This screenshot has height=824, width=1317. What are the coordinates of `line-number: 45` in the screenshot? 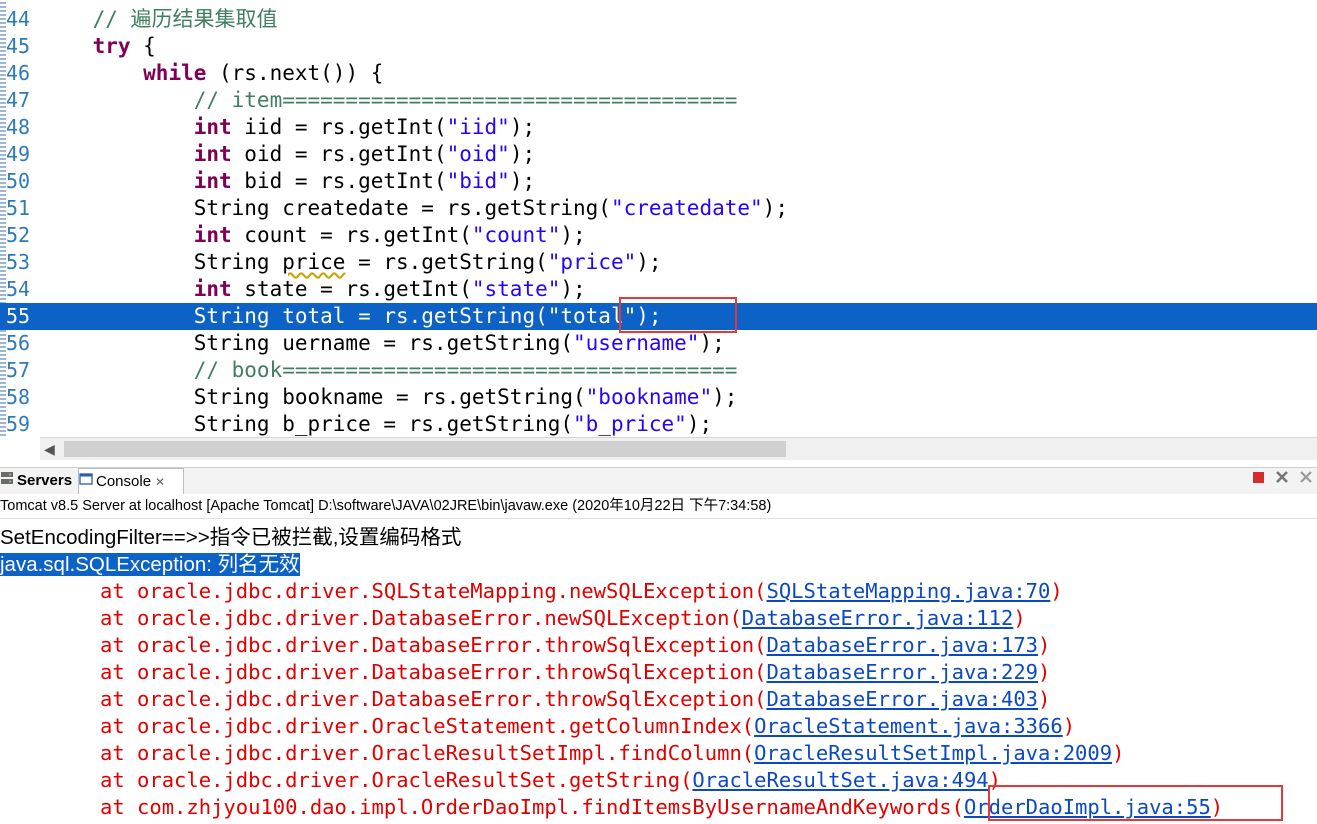 It's located at (18, 46).